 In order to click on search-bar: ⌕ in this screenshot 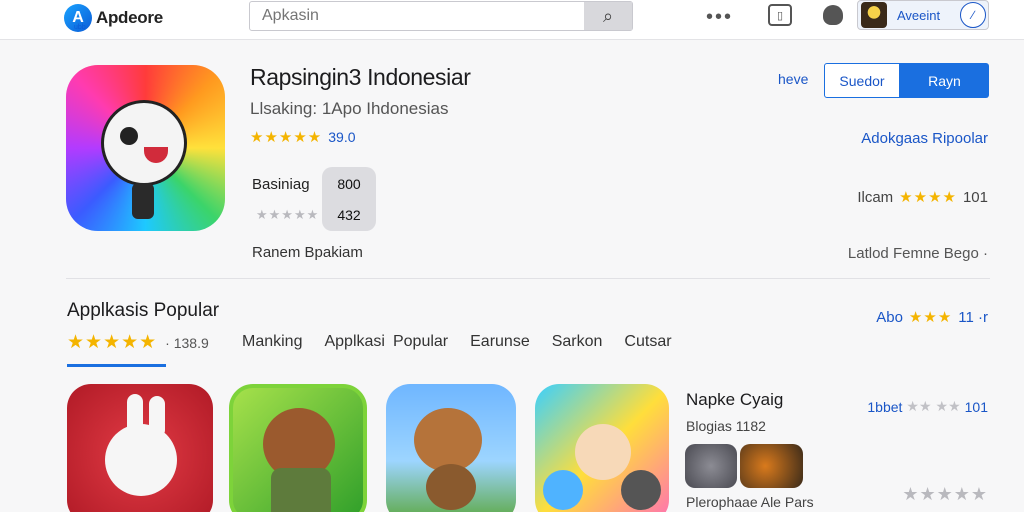, I will do `click(441, 16)`.